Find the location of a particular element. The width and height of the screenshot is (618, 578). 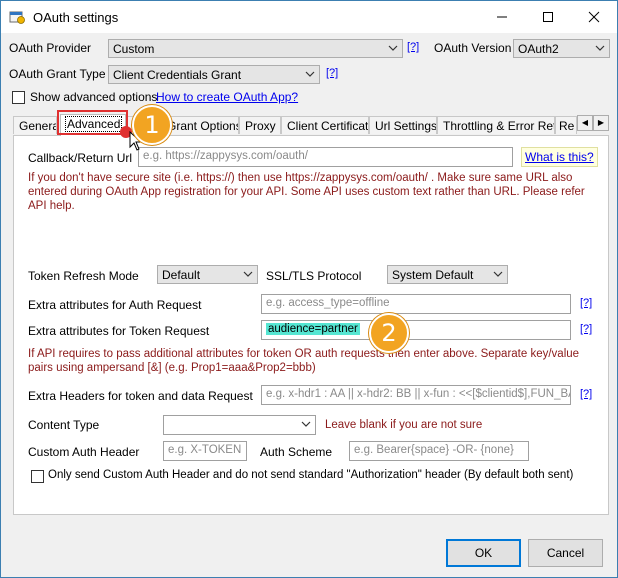

token-extra-label: Extra attributes for Token Request is located at coordinates (119, 331).